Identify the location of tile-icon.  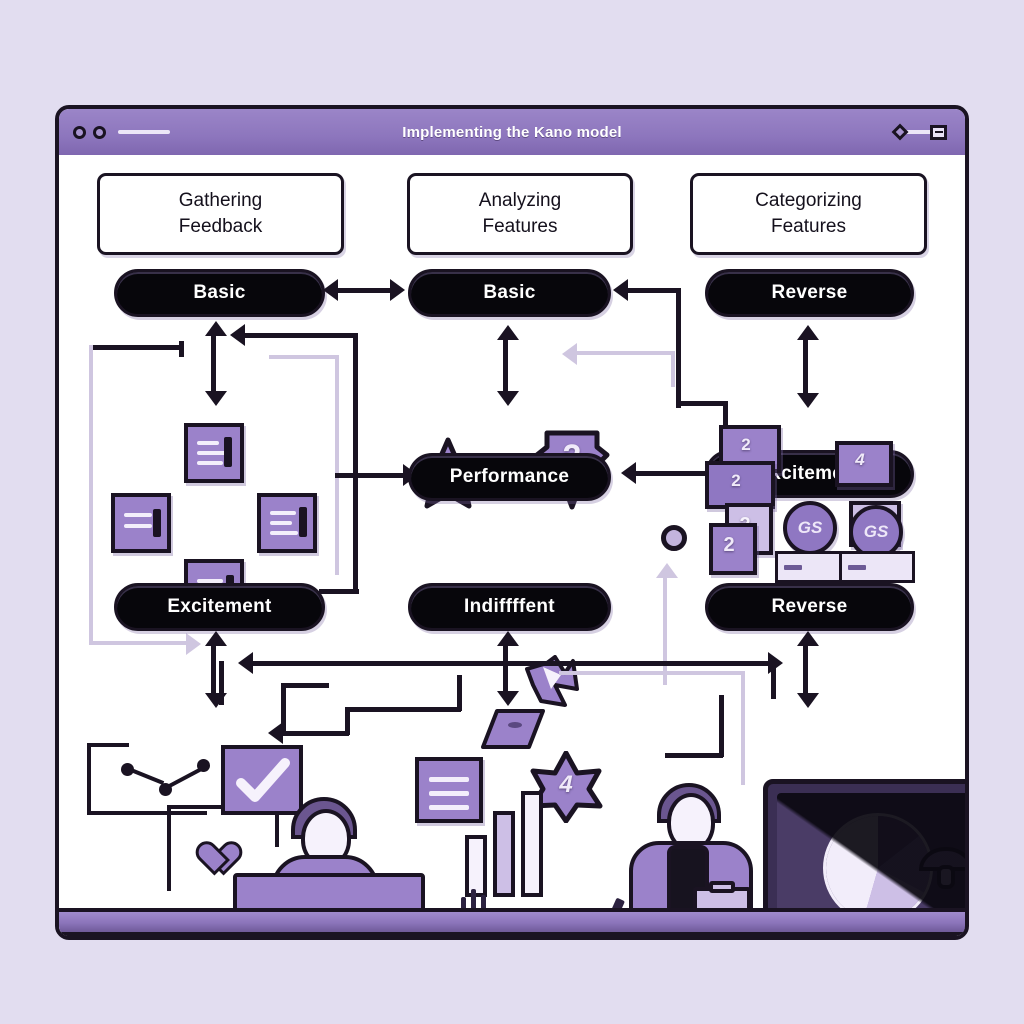
(513, 729).